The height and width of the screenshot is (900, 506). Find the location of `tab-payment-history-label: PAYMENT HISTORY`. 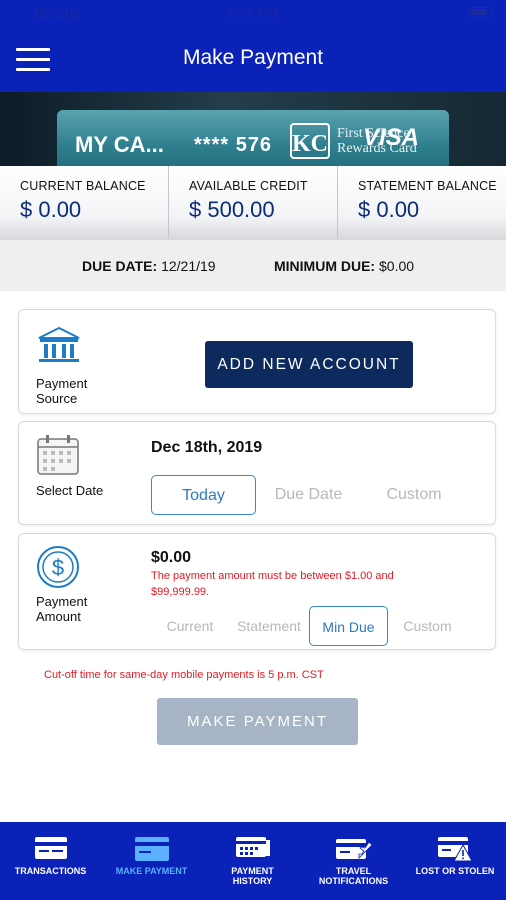

tab-payment-history-label: PAYMENT HISTORY is located at coordinates (252, 876).